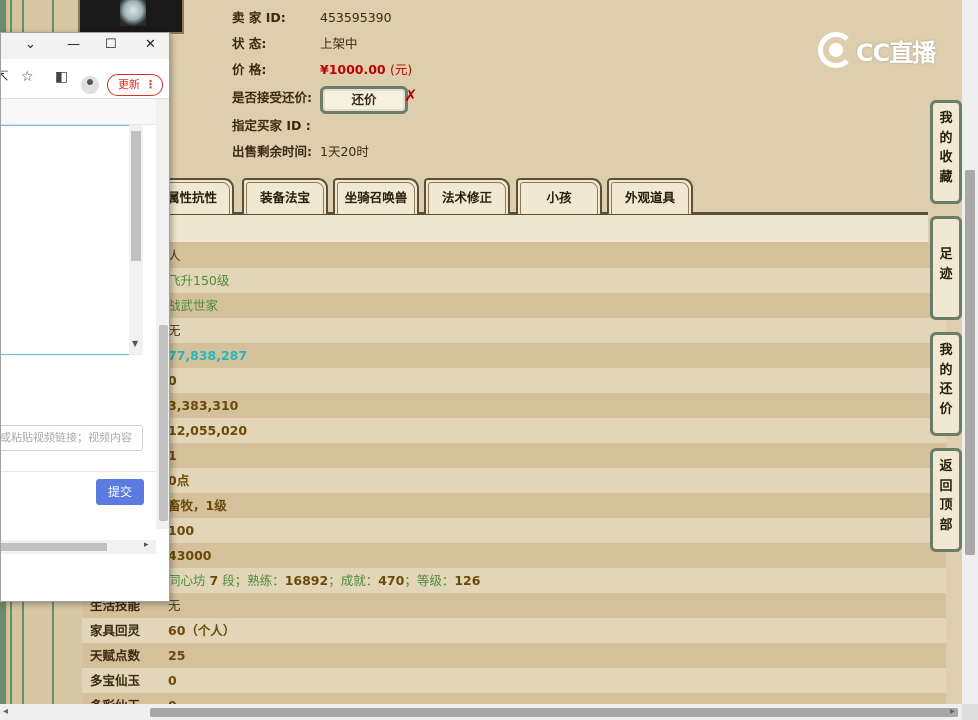 The image size is (978, 720). I want to click on price-amount: ¥1000.00, so click(353, 69).